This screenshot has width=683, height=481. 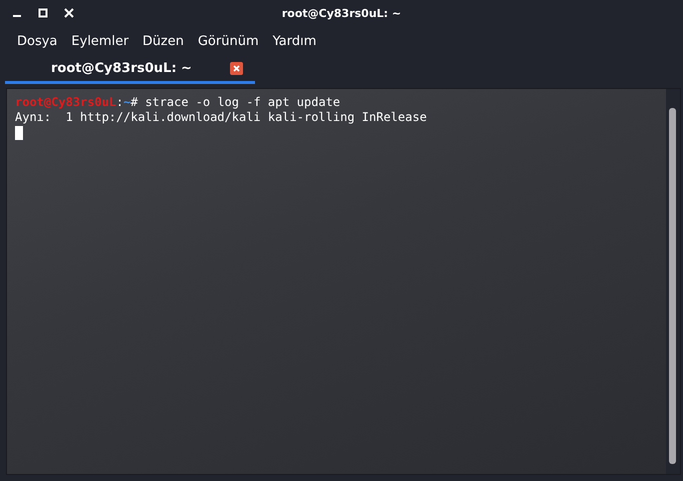 What do you see at coordinates (43, 13) in the screenshot?
I see `maximize-icon` at bounding box center [43, 13].